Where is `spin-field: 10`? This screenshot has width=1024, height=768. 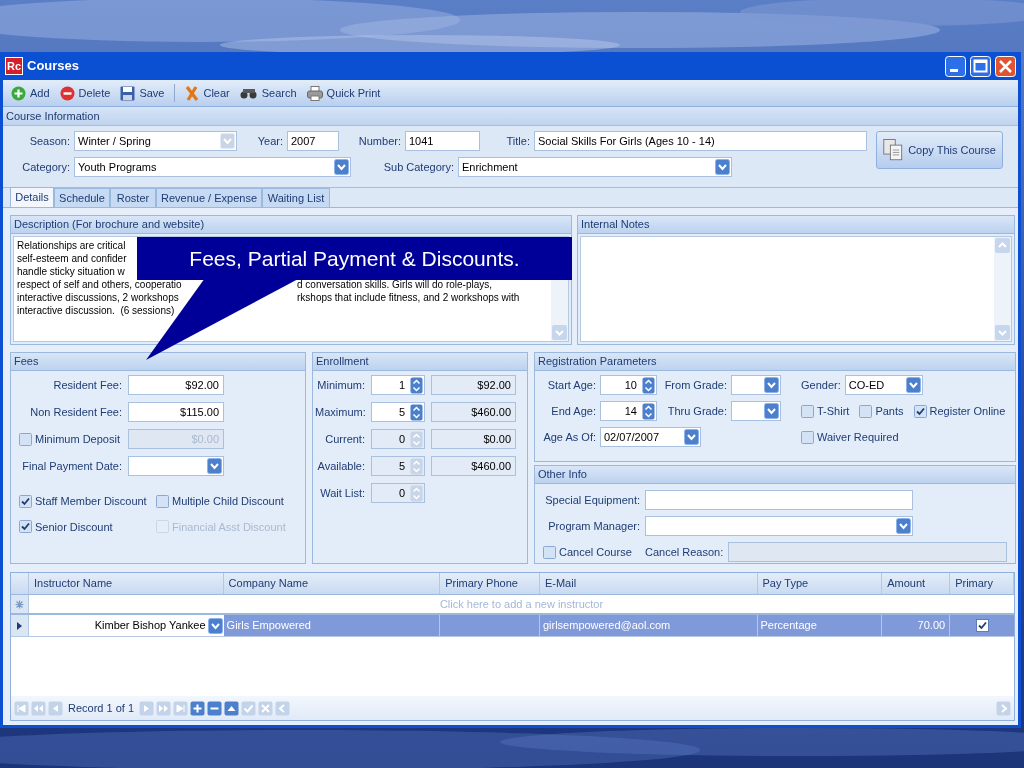 spin-field: 10 is located at coordinates (628, 385).